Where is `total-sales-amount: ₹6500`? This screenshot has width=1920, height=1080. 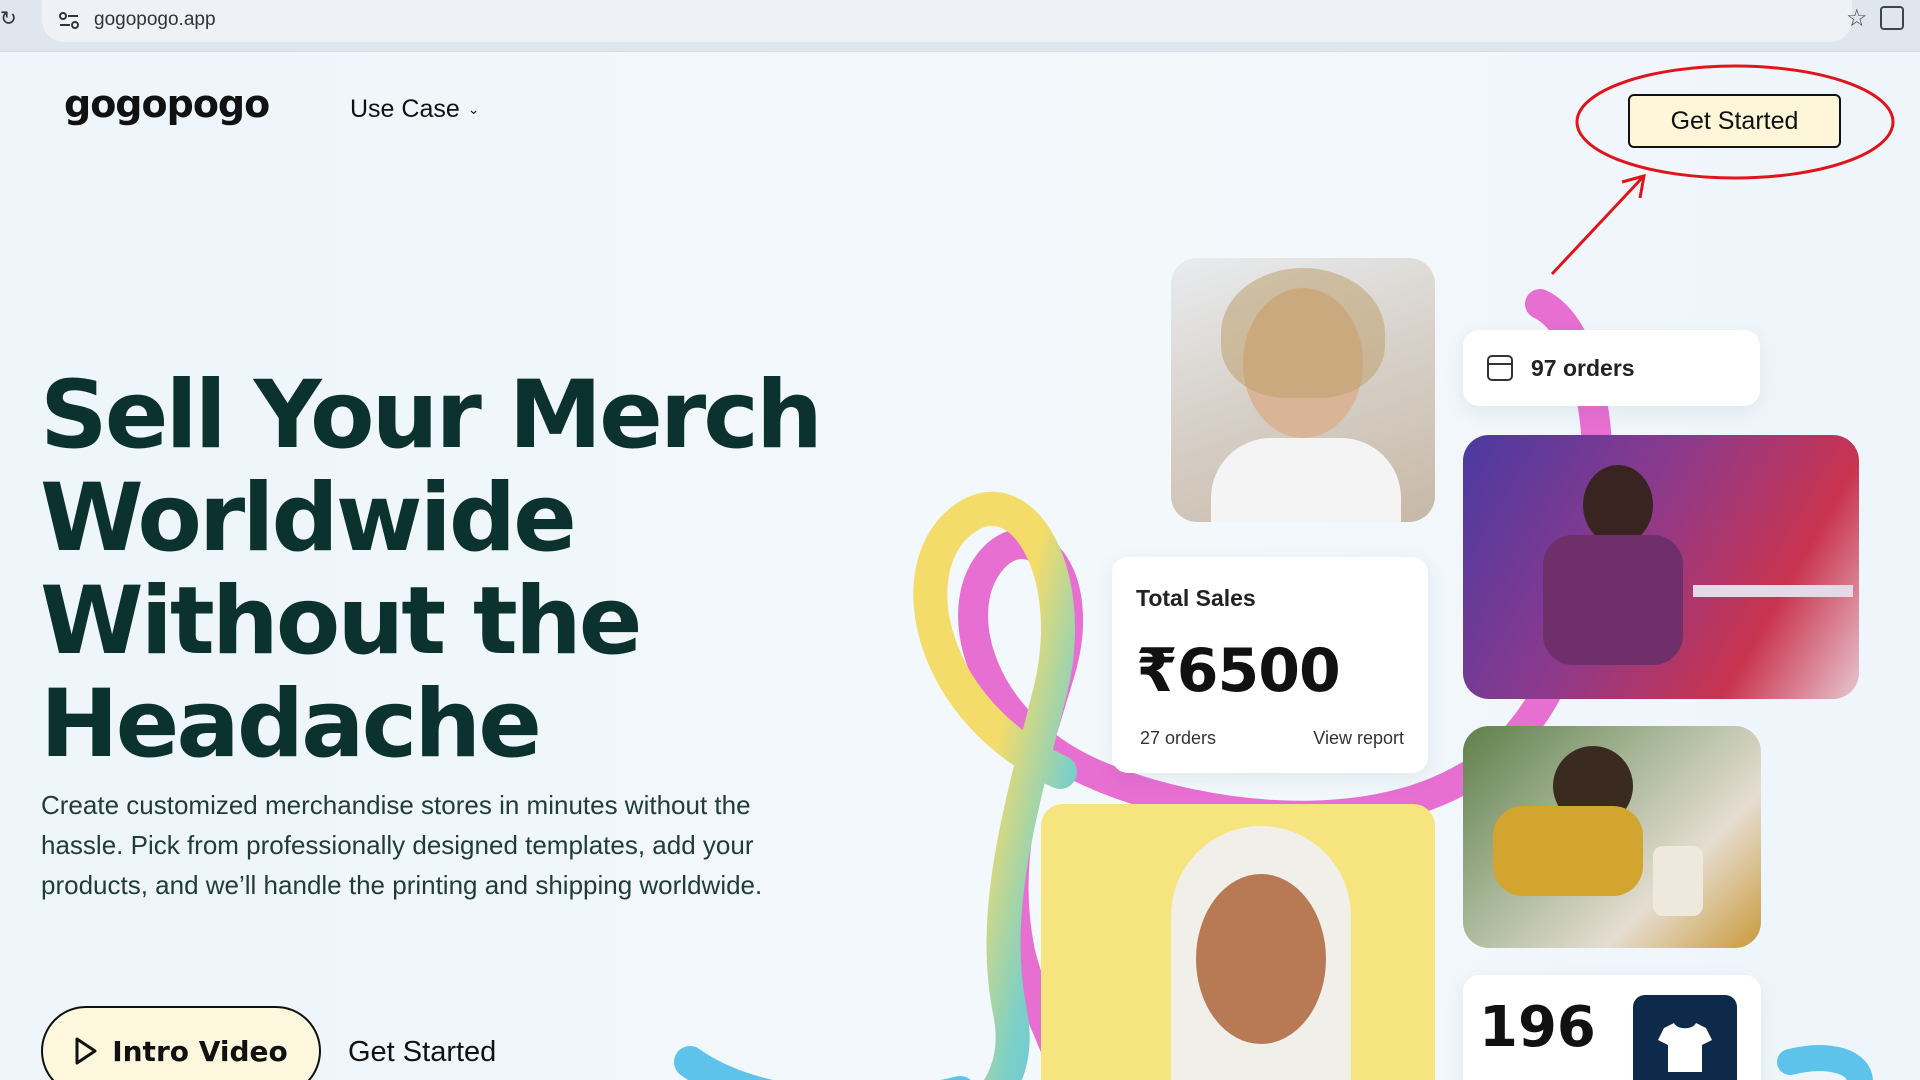 total-sales-amount: ₹6500 is located at coordinates (1238, 671).